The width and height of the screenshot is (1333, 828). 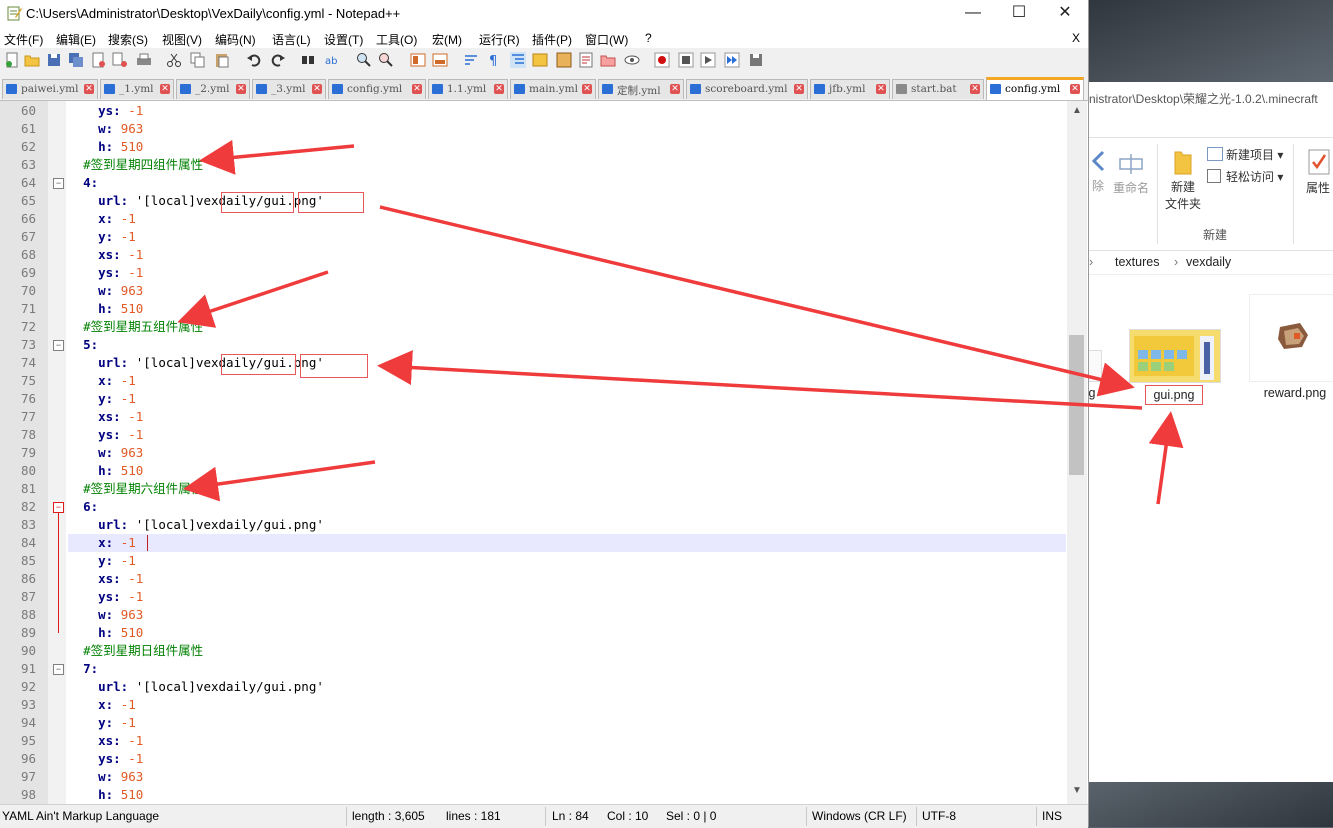 I want to click on indent-guide-icon, so click(x=518, y=60).